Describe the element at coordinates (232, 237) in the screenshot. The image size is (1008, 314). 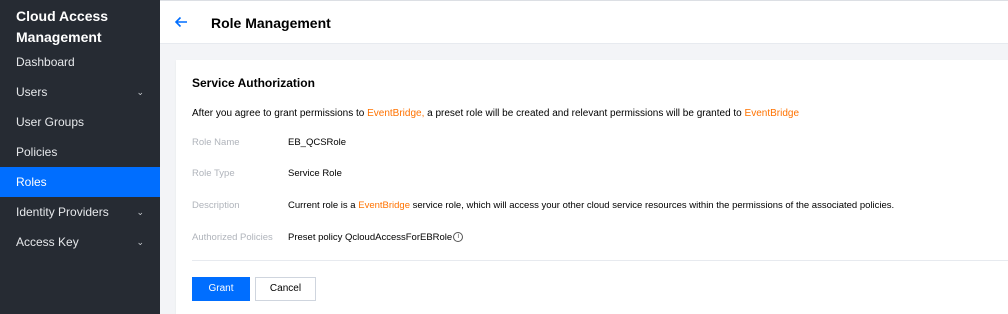
I see `authorized-policies-label: Authorized Policies` at that location.